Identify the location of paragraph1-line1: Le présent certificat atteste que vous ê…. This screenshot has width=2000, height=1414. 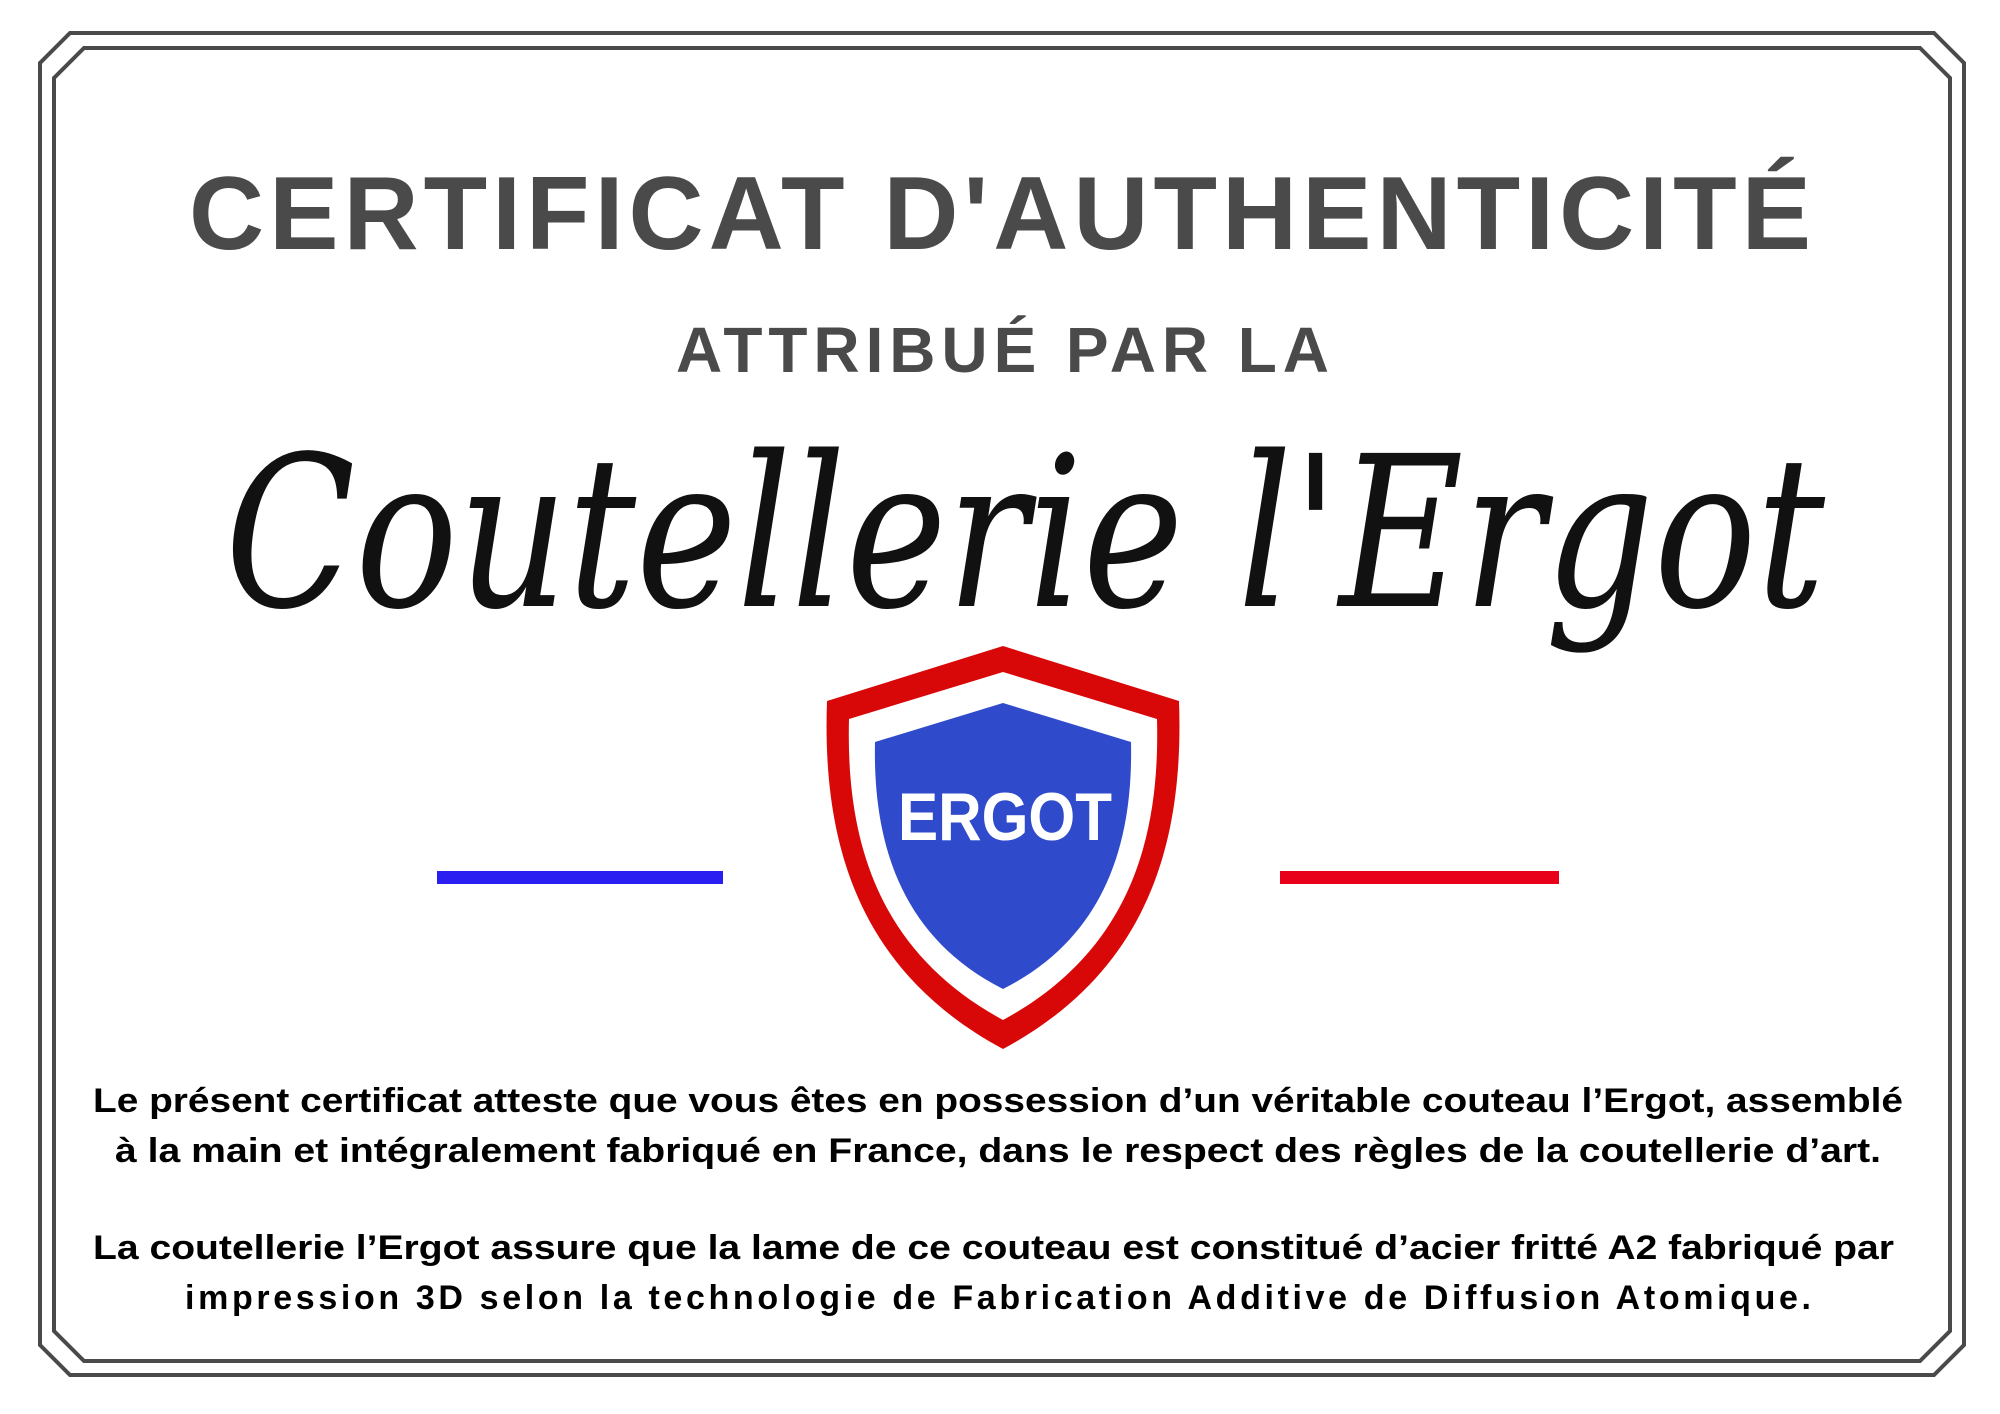
(998, 1101).